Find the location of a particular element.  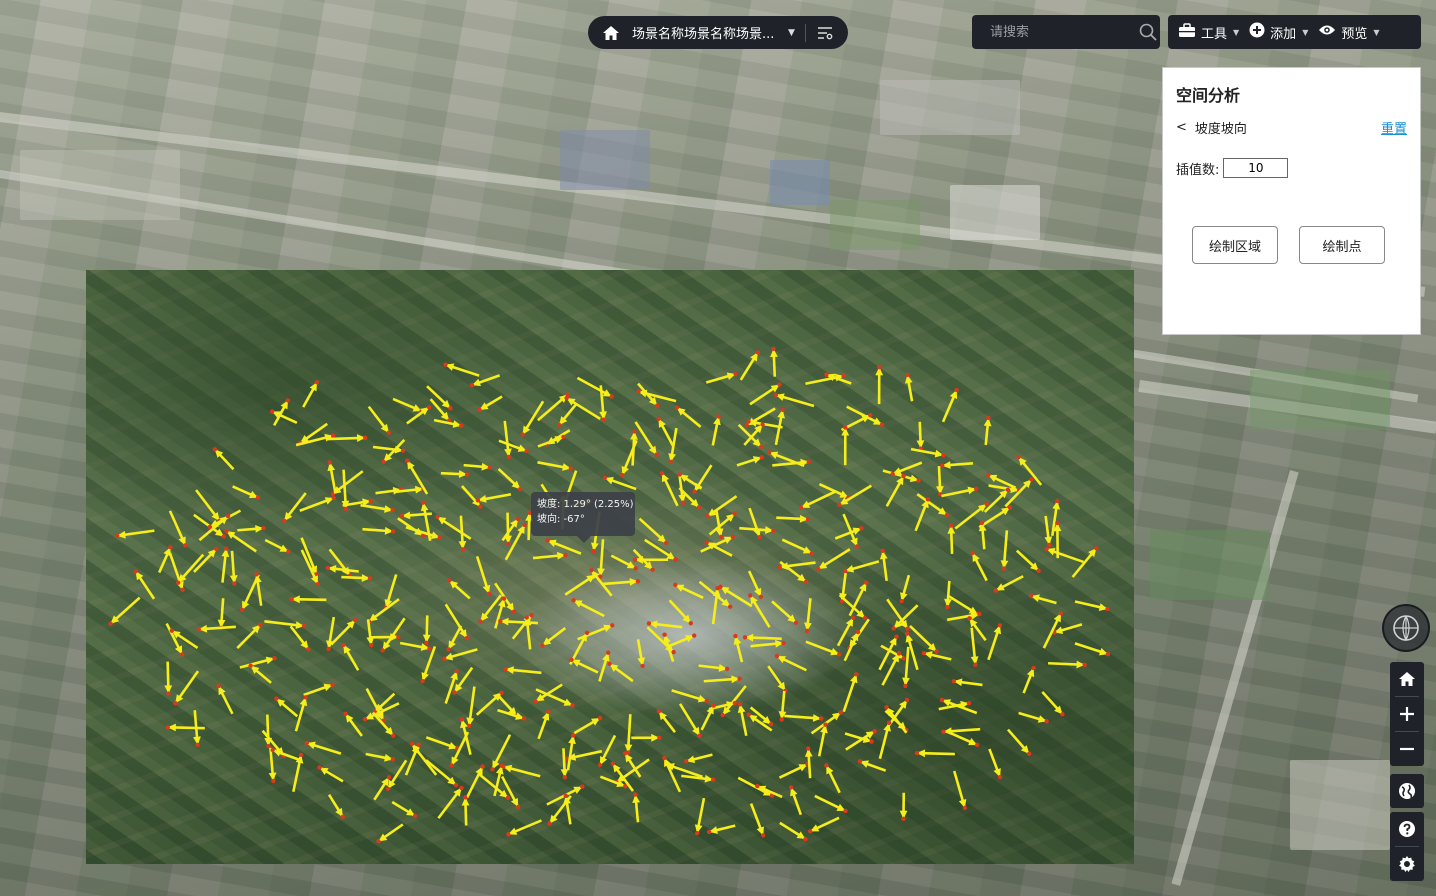

scene-selector: 场景名称场景名称场景... ▼ is located at coordinates (718, 32).